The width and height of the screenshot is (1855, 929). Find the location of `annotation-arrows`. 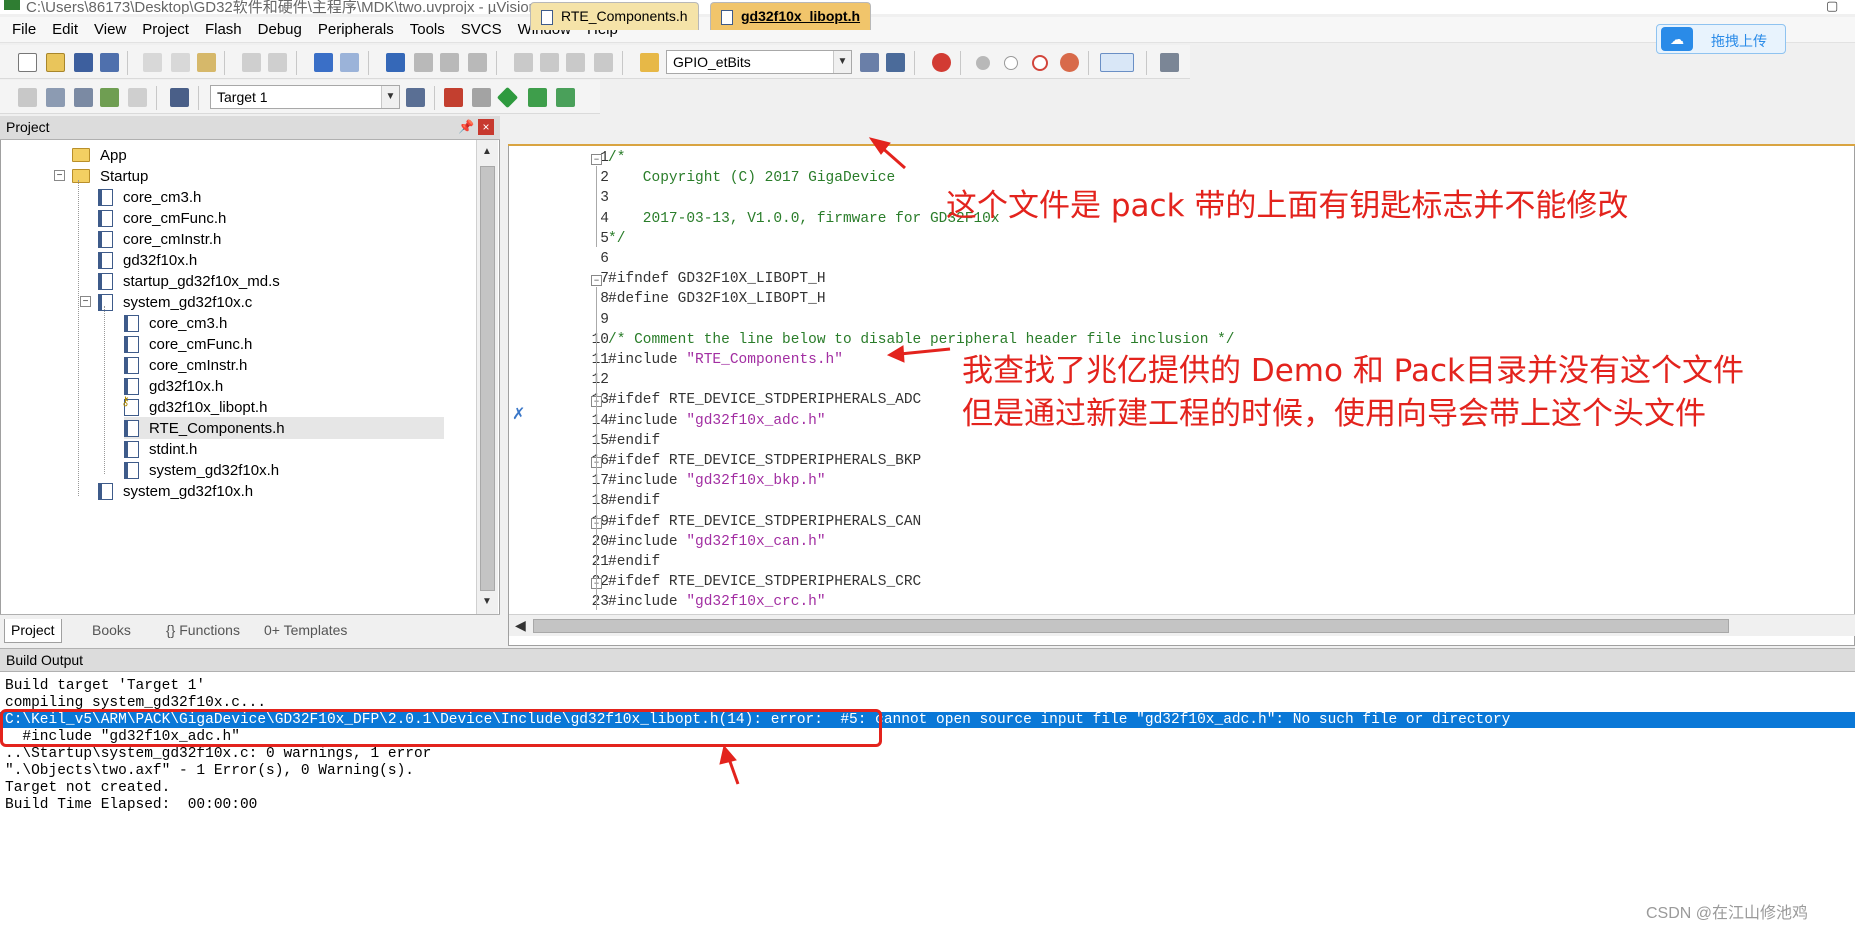

annotation-arrows is located at coordinates (835, 461).